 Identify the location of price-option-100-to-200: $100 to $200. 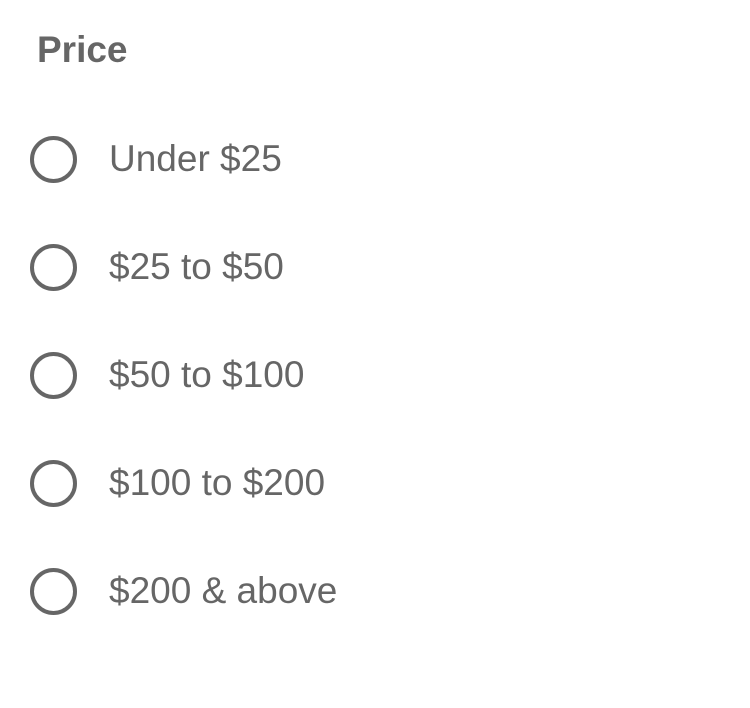
(177, 483).